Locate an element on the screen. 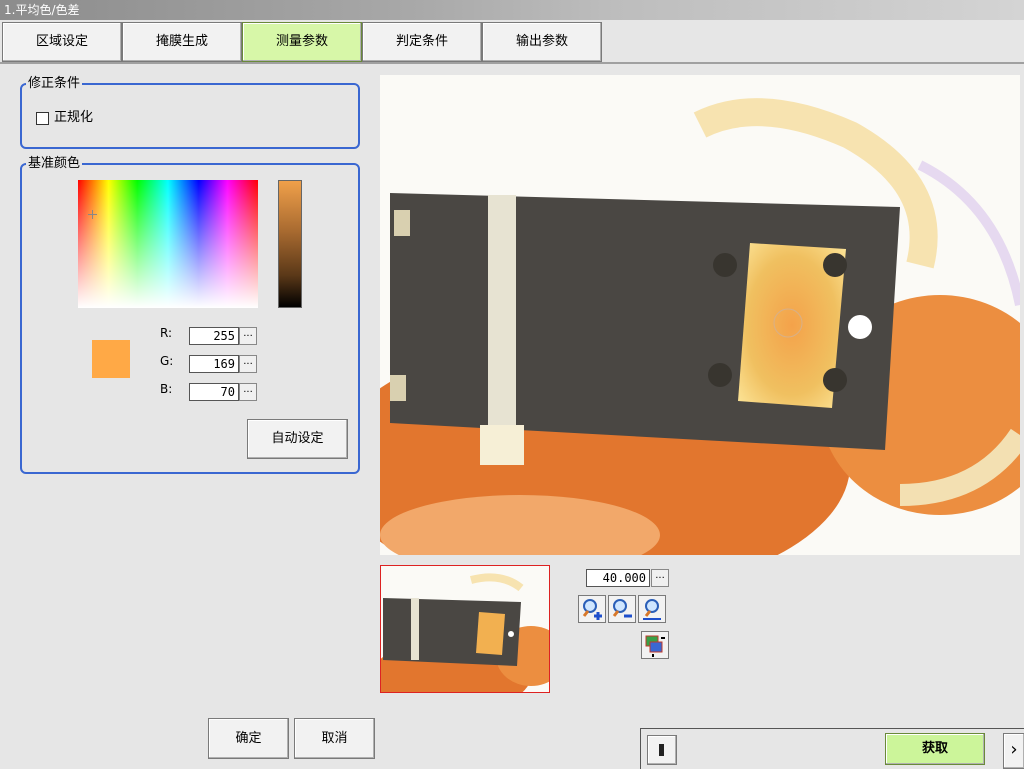 The width and height of the screenshot is (1024, 769). thumbnail-image is located at coordinates (465, 629).